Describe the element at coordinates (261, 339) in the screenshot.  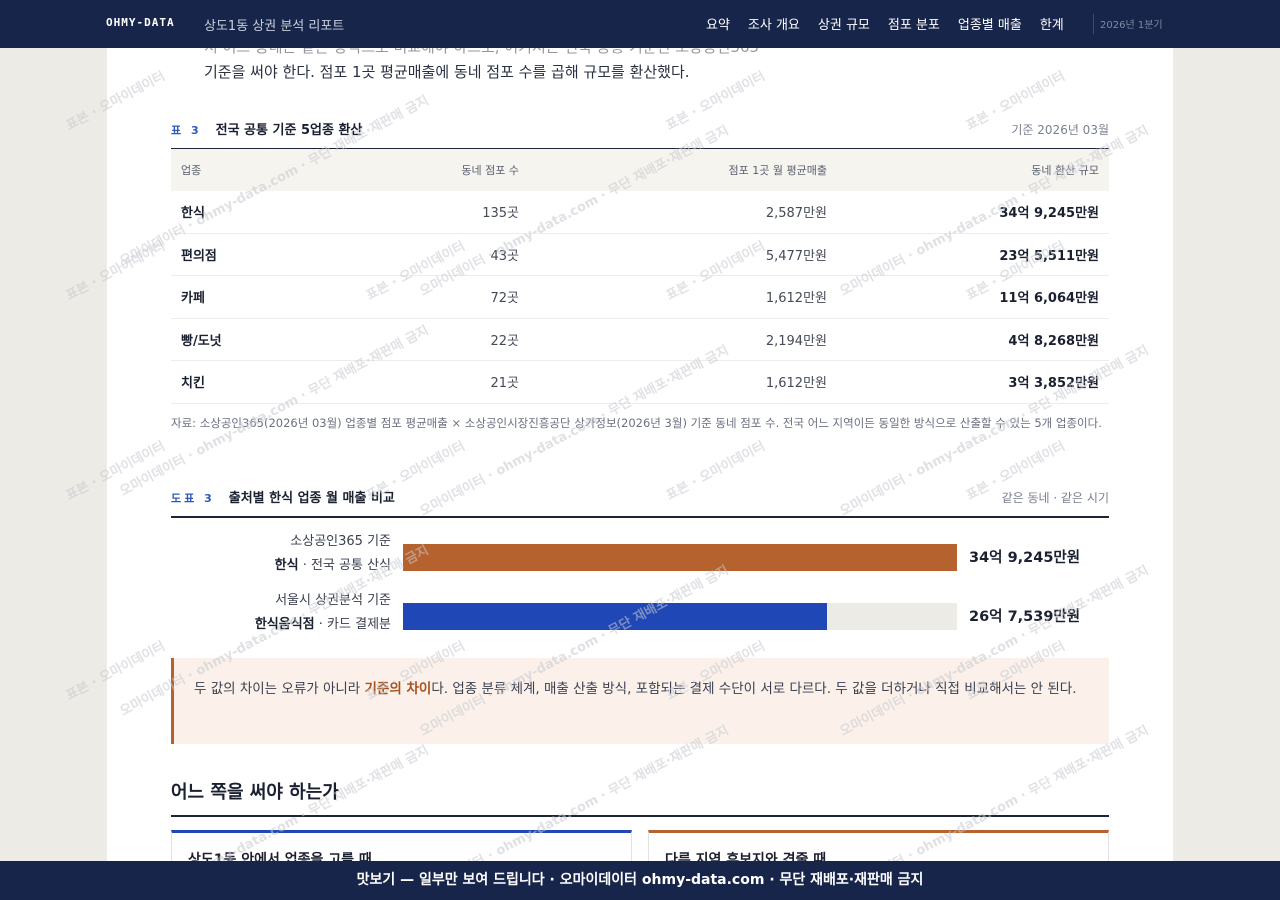
I see `cell-type: 빵/도넛` at that location.